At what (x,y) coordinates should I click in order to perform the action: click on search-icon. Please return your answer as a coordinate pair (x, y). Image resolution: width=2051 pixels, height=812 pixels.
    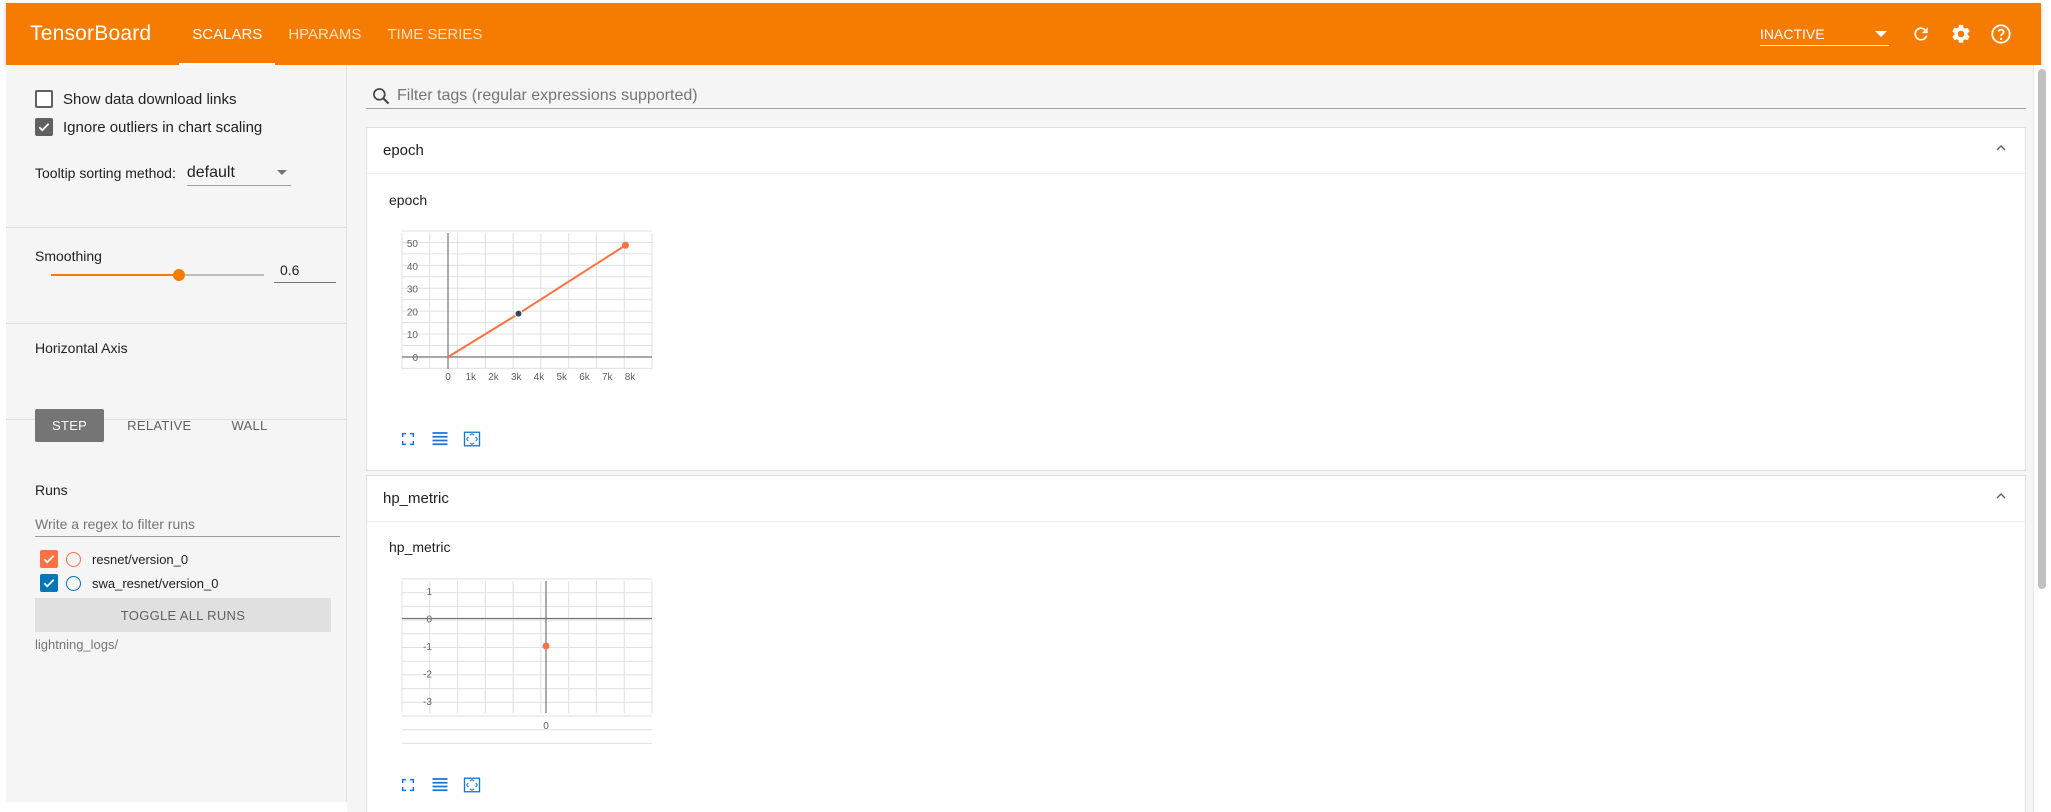
    Looking at the image, I should click on (381, 96).